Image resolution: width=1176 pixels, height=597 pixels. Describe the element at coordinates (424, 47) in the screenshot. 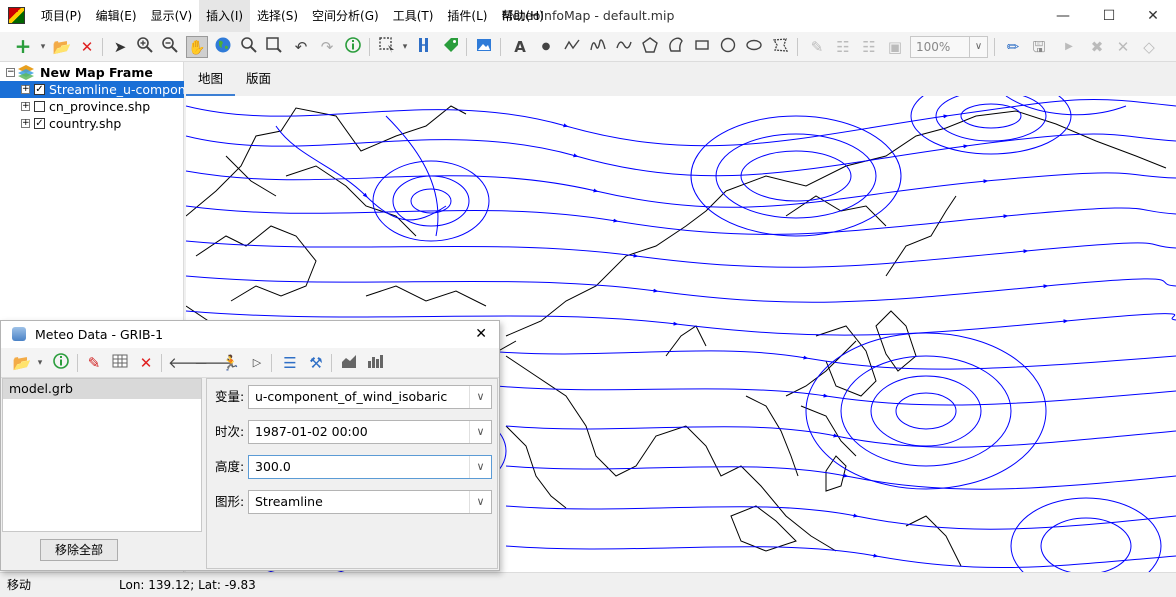

I see `measure-icon` at that location.